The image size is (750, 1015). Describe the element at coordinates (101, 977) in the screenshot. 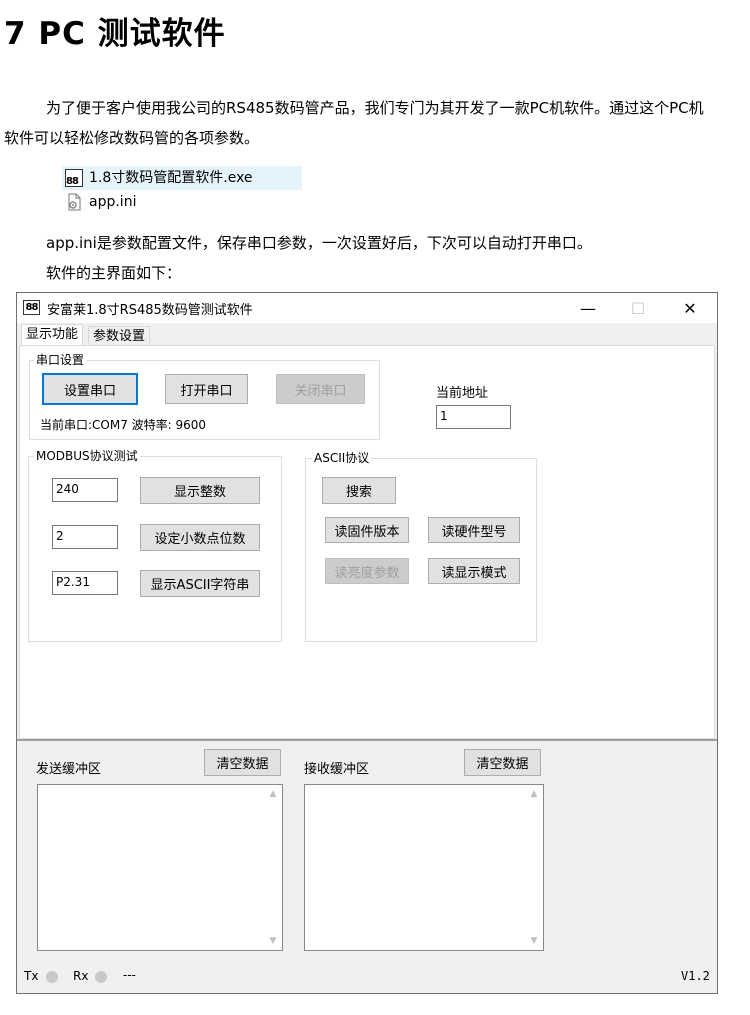

I see `rx-indicator` at that location.